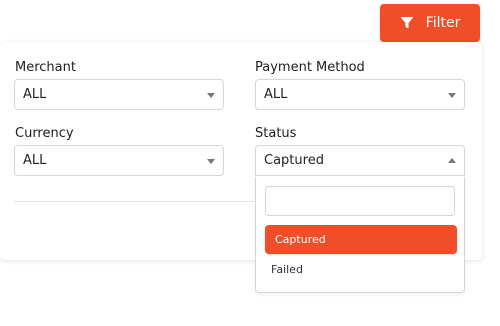 Image resolution: width=500 pixels, height=326 pixels. I want to click on status-option-captured: Captured, so click(361, 239).